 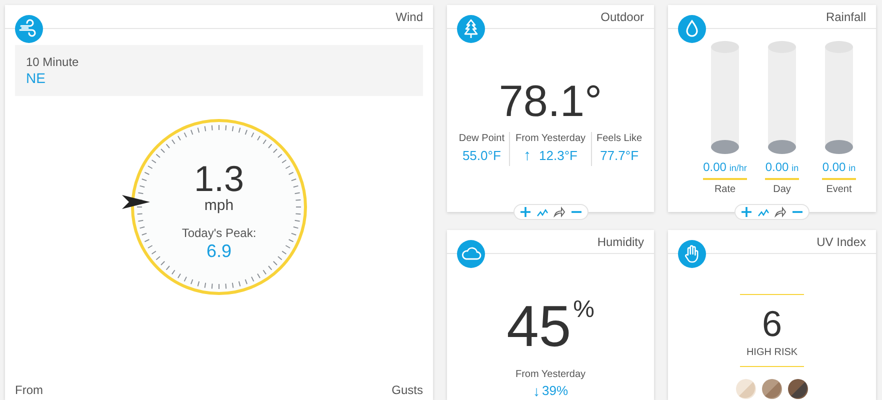 I want to click on from-label: From, so click(x=29, y=390).